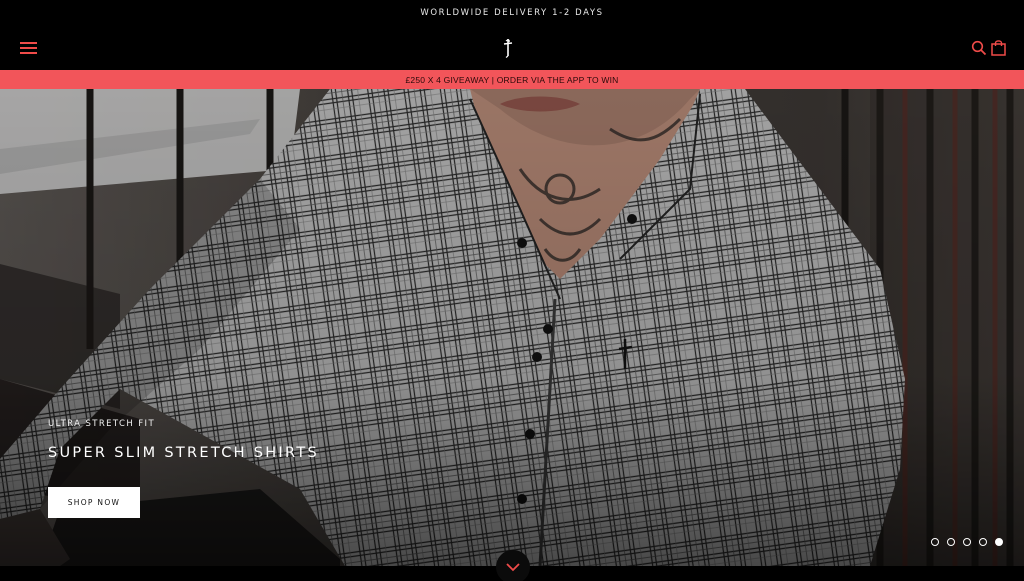  I want to click on announcement-text: WORLDWIDE DELIVERY 1-2 DAYS, so click(512, 13).